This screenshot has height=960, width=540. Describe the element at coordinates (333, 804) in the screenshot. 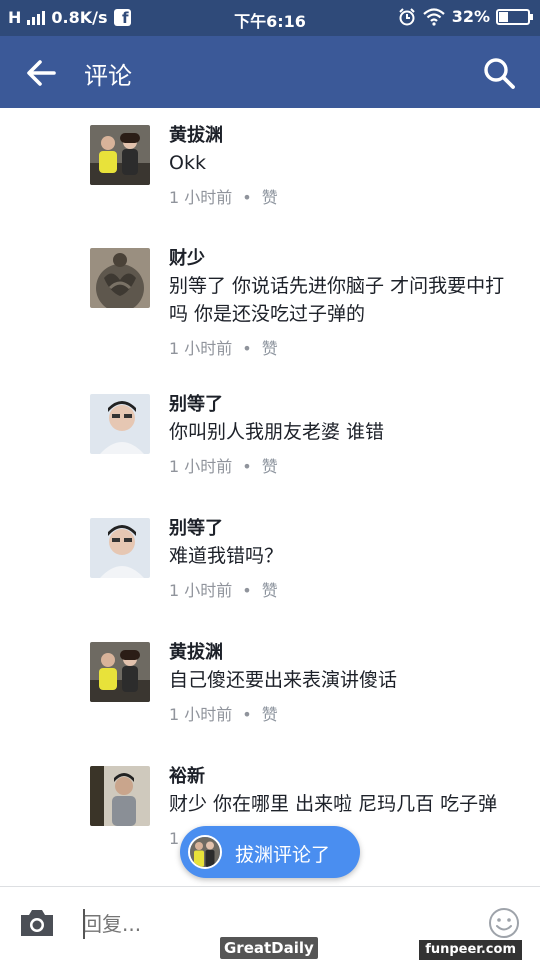

I see `comment-text: 财少 你在哪里 出来啦 尼玛几百 吃子弹` at that location.